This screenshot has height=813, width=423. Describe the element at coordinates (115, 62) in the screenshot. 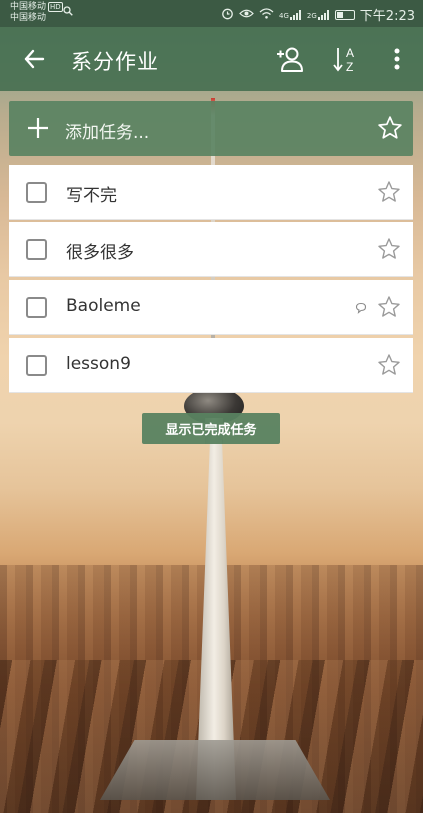

I see `page-title: 系分作业` at that location.